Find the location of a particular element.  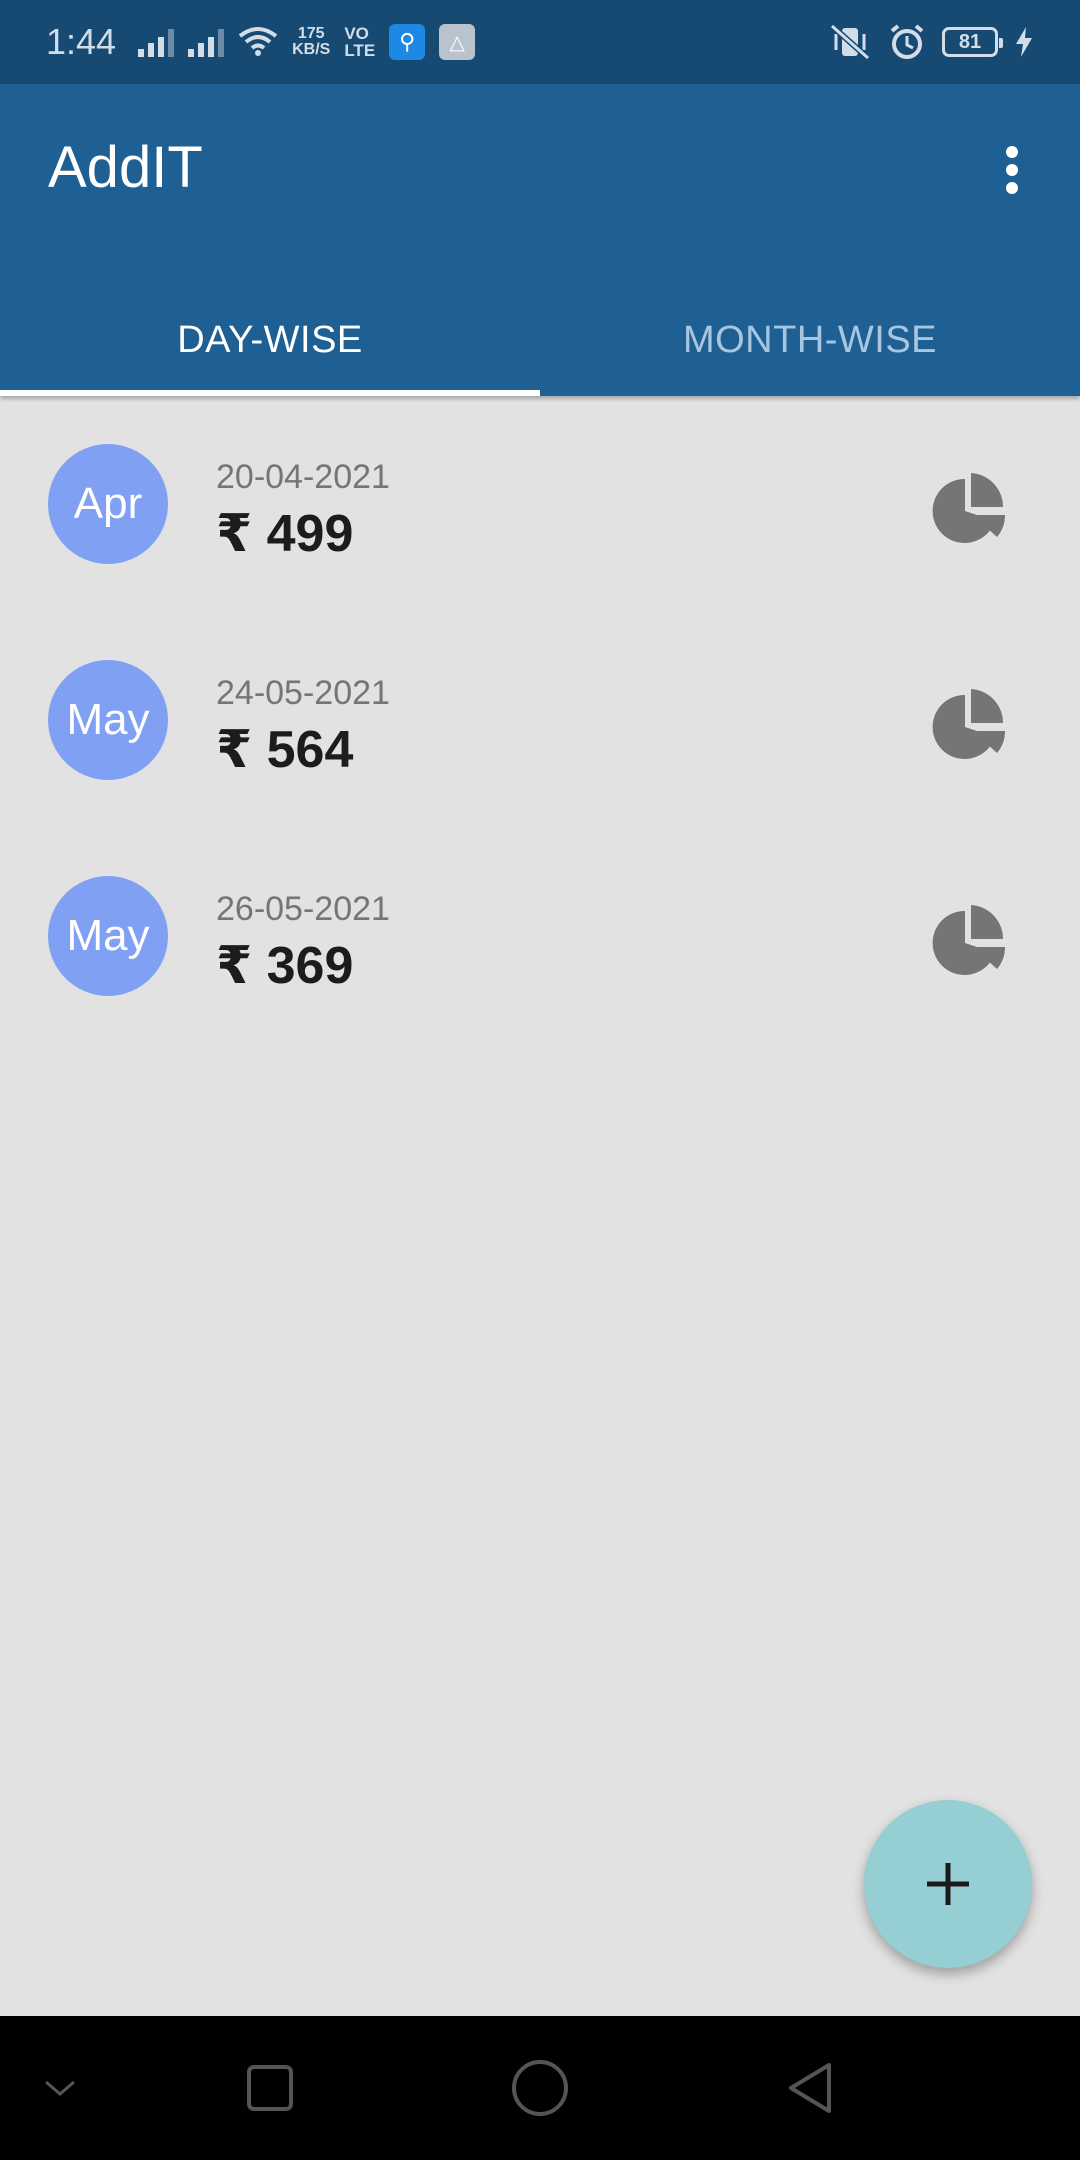

back-triangle-icon is located at coordinates (810, 2088).